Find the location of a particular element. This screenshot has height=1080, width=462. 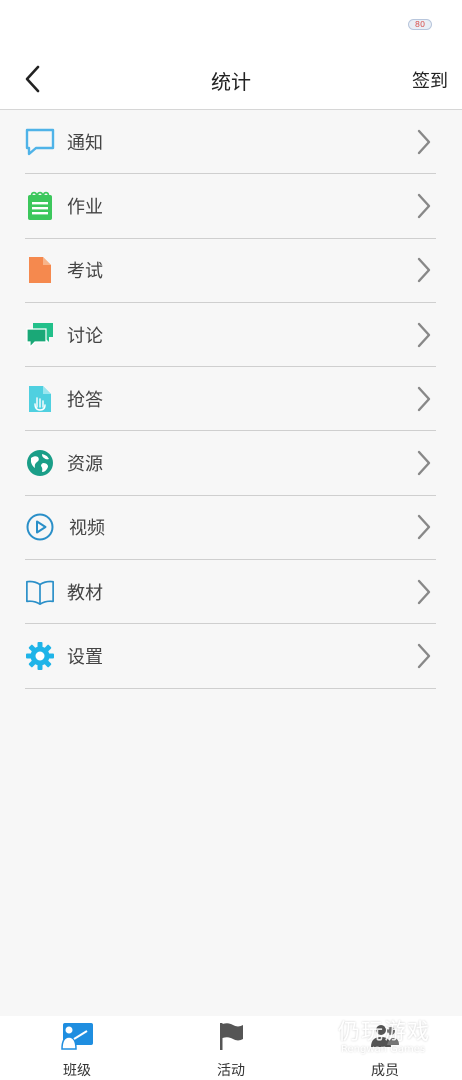

menu-item-label: 抢答 is located at coordinates (85, 400).